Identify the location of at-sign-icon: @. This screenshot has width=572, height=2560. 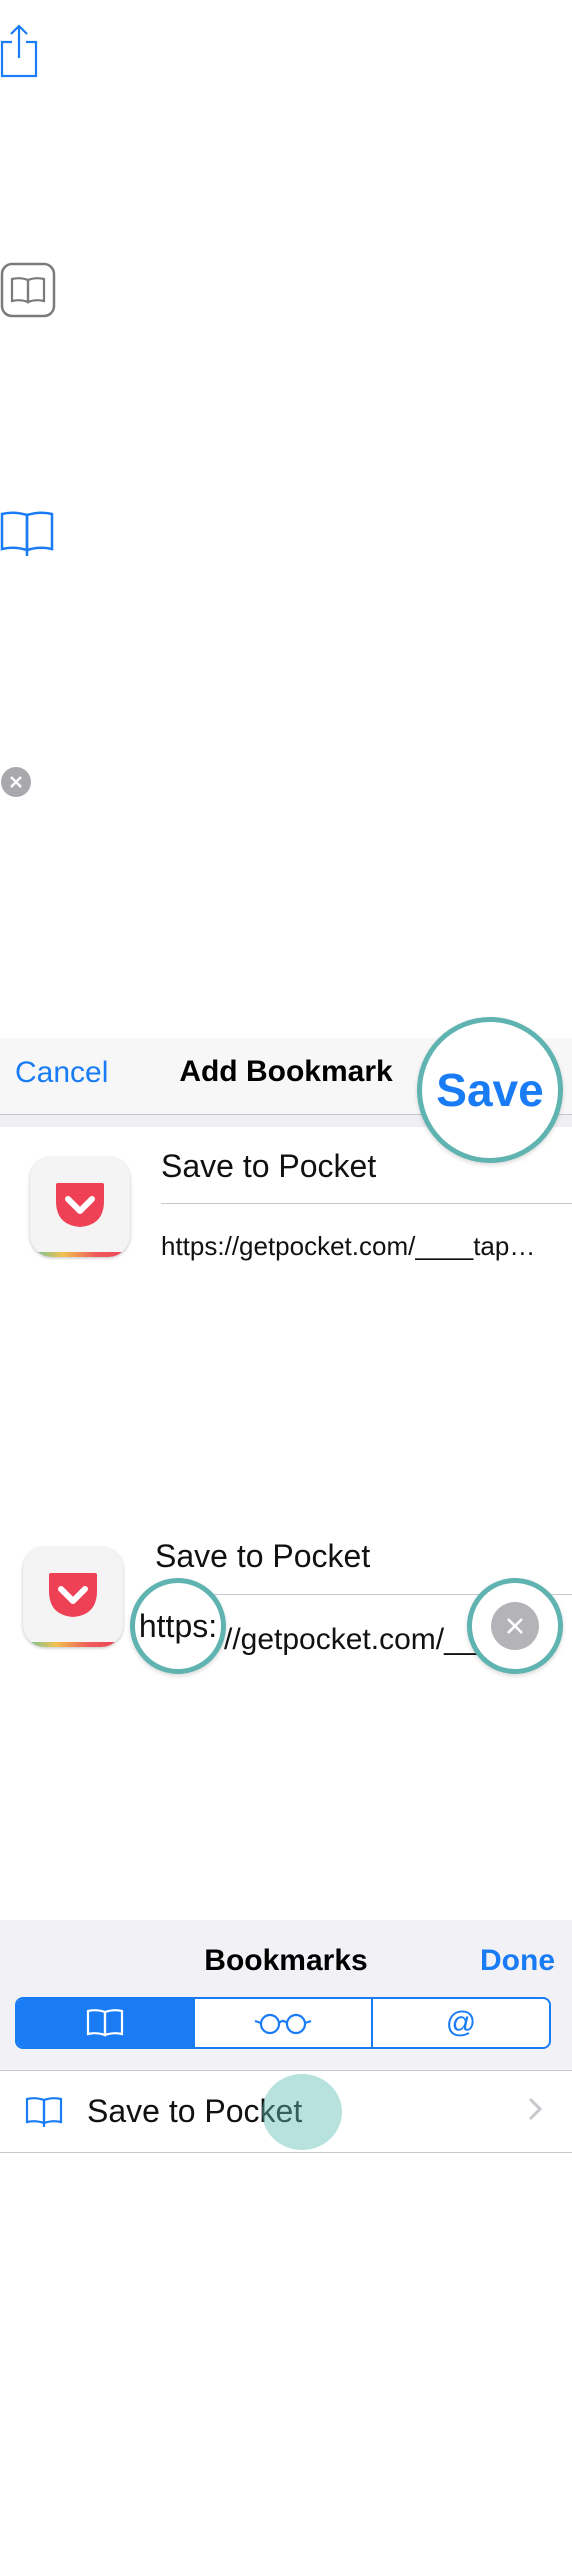
(461, 2022).